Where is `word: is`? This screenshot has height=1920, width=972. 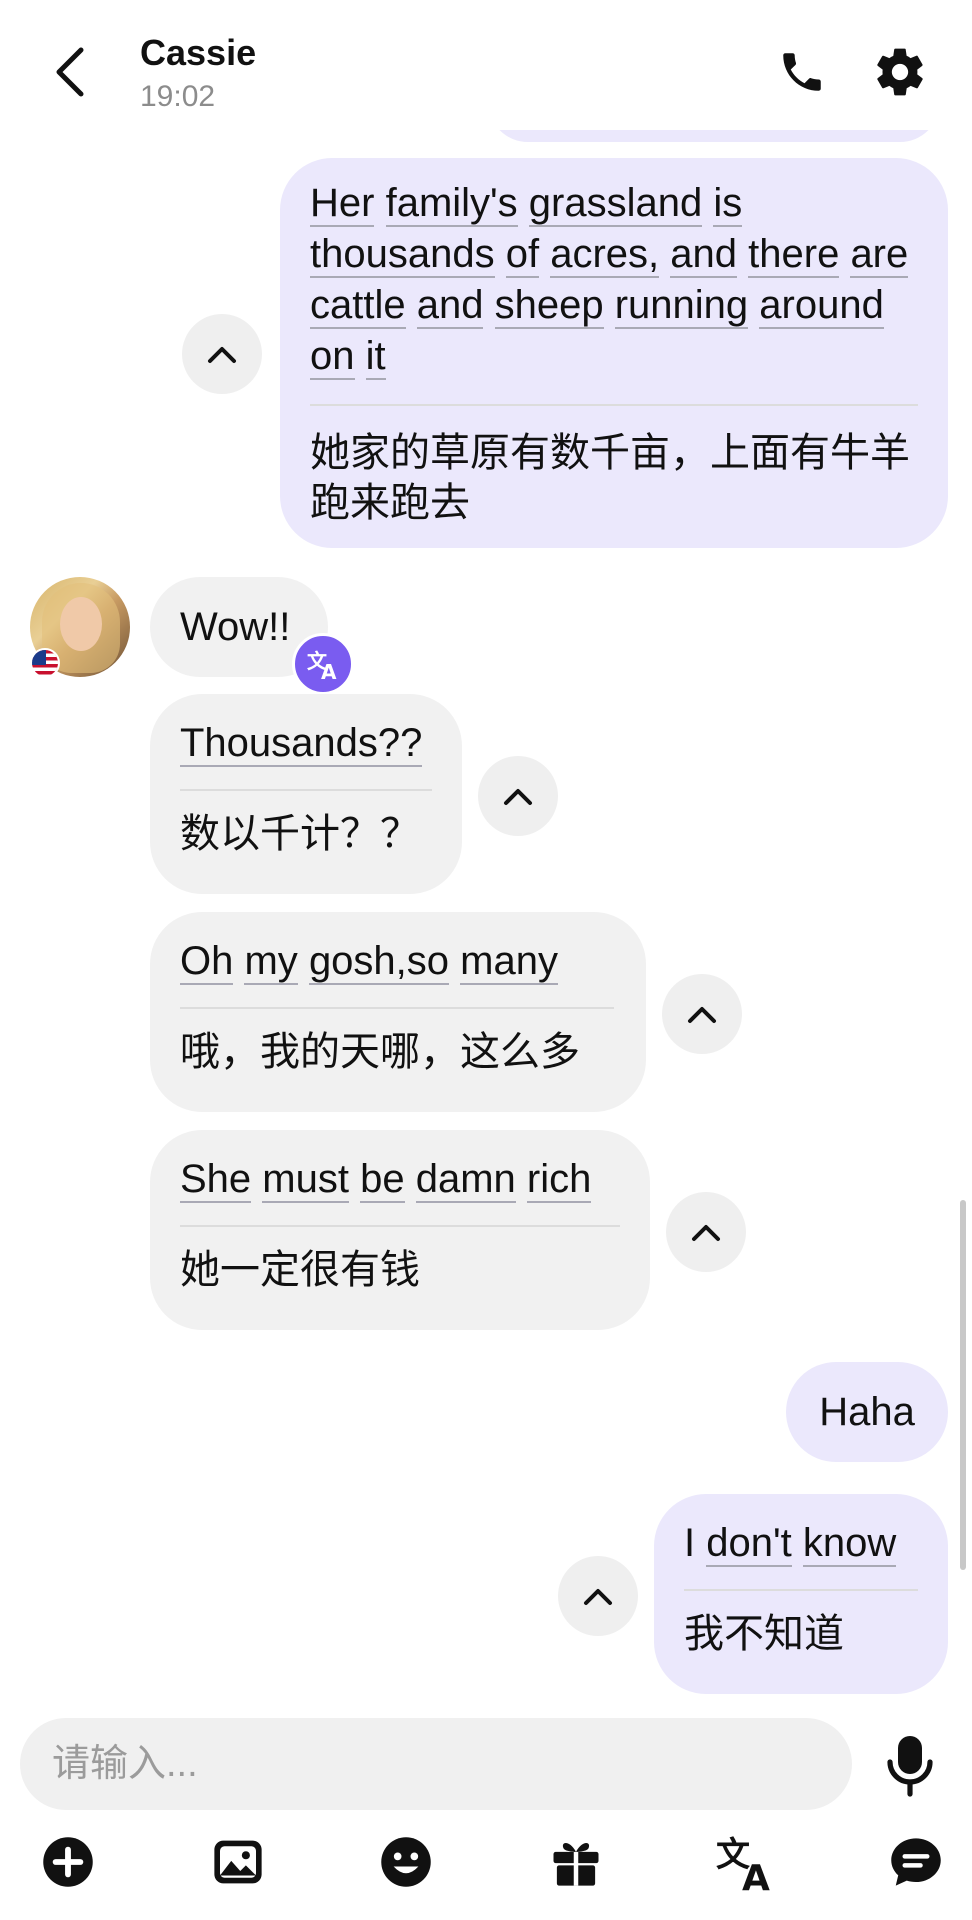
word: is is located at coordinates (728, 204).